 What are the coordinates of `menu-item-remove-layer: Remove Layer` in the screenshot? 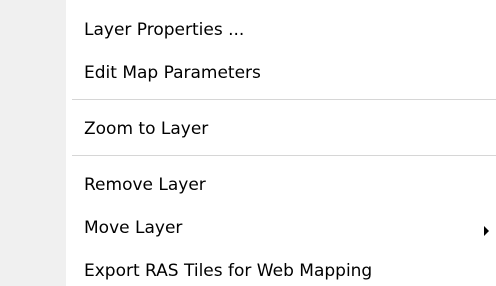 It's located at (284, 185).